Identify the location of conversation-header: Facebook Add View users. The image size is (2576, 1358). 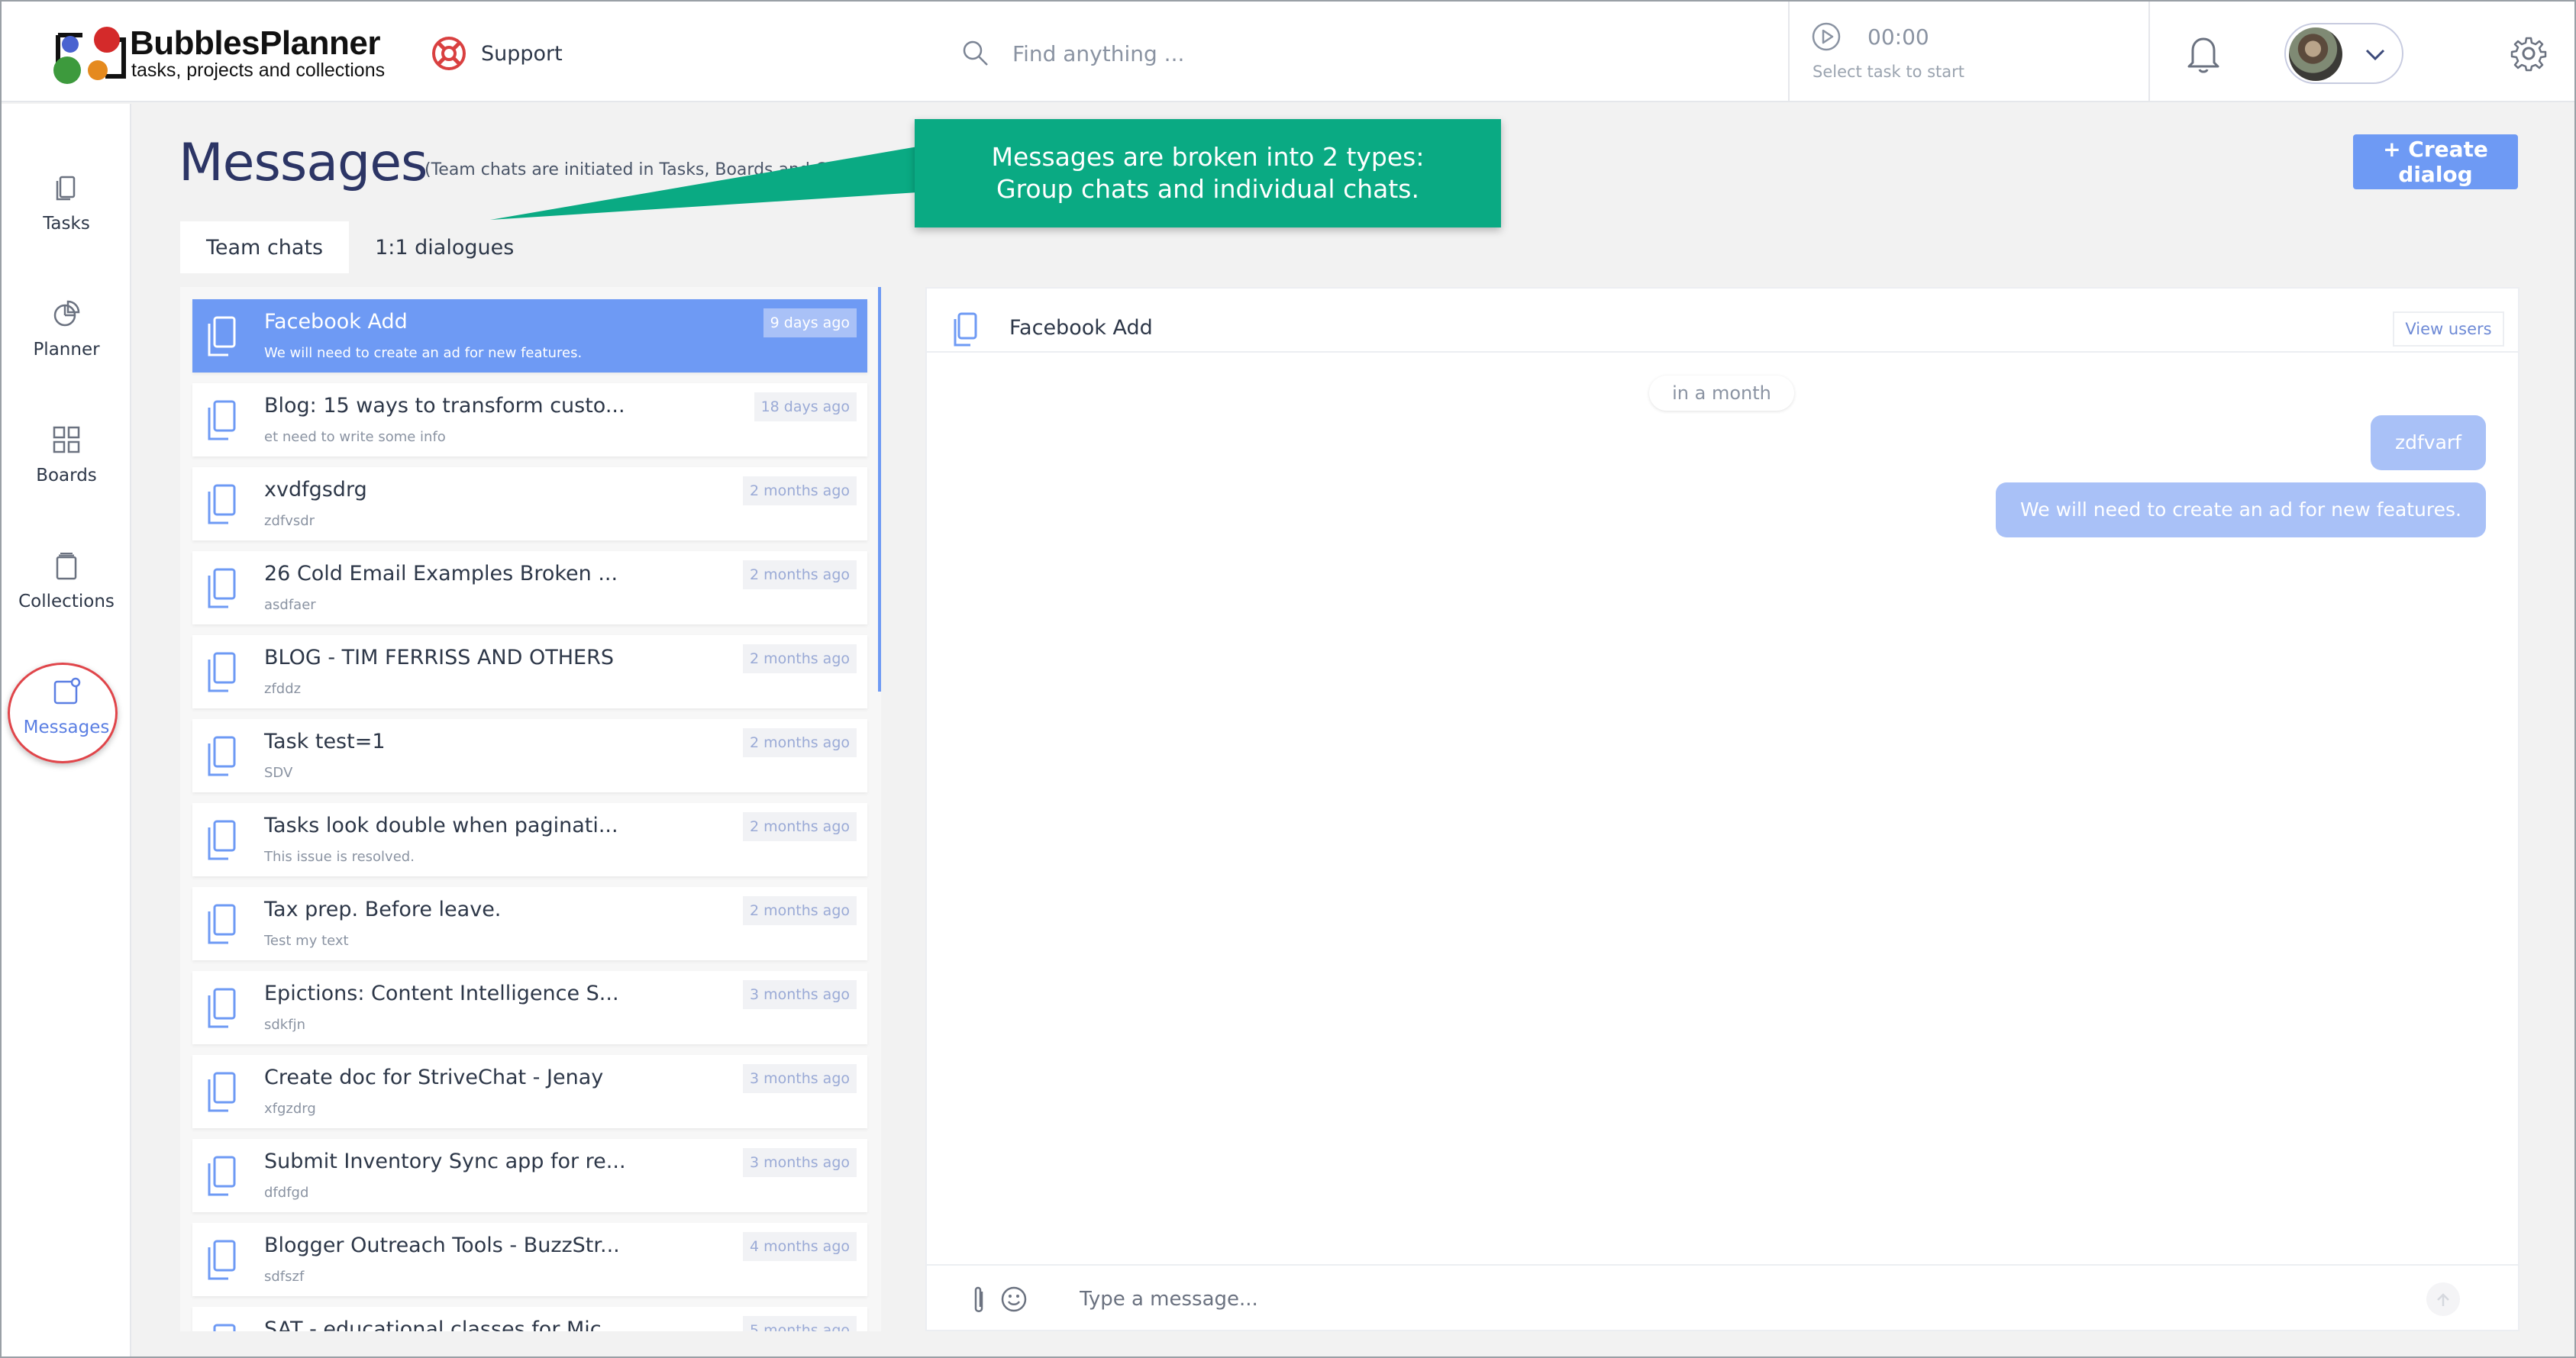
(1722, 321).